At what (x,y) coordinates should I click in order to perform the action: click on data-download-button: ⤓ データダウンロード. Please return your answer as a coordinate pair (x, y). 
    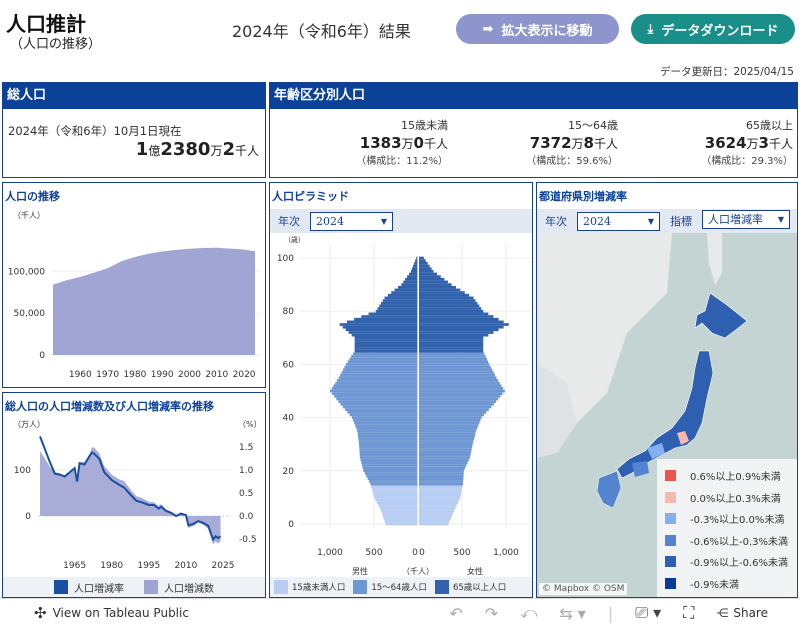
    Looking at the image, I should click on (713, 29).